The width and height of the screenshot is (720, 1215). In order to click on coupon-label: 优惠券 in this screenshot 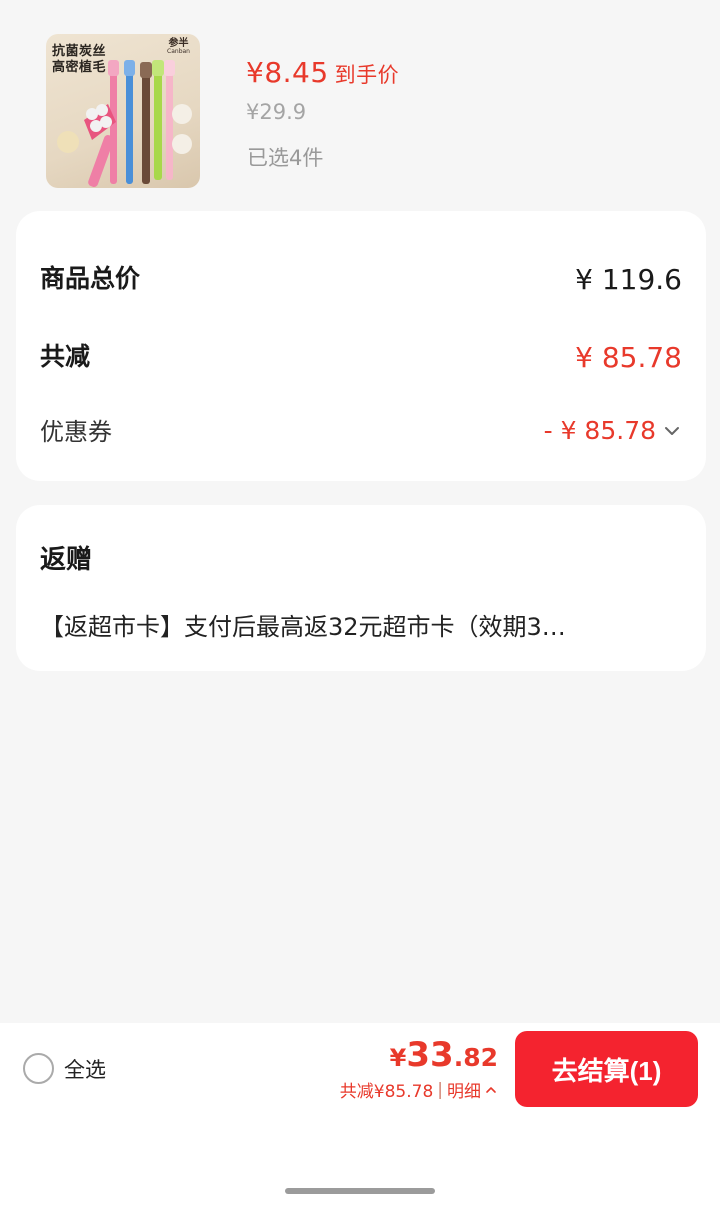, I will do `click(76, 432)`.